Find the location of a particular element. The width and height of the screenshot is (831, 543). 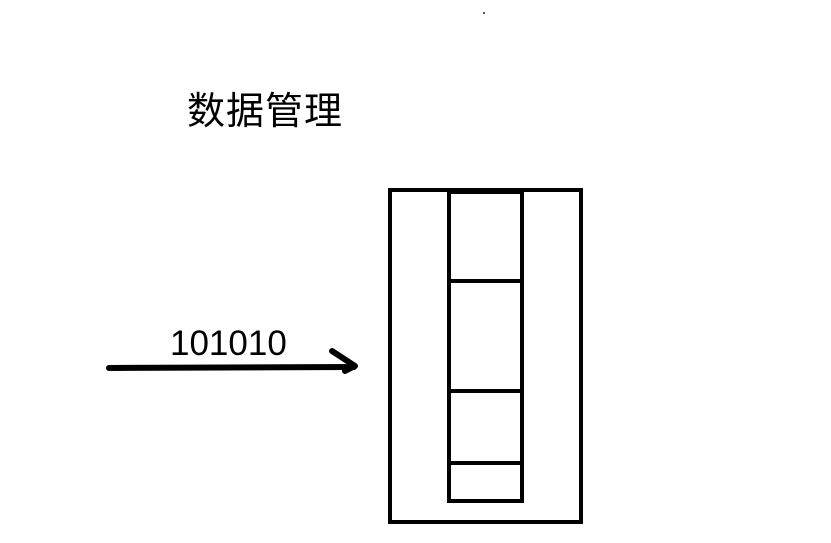

arrow-shaft is located at coordinates (231, 367).